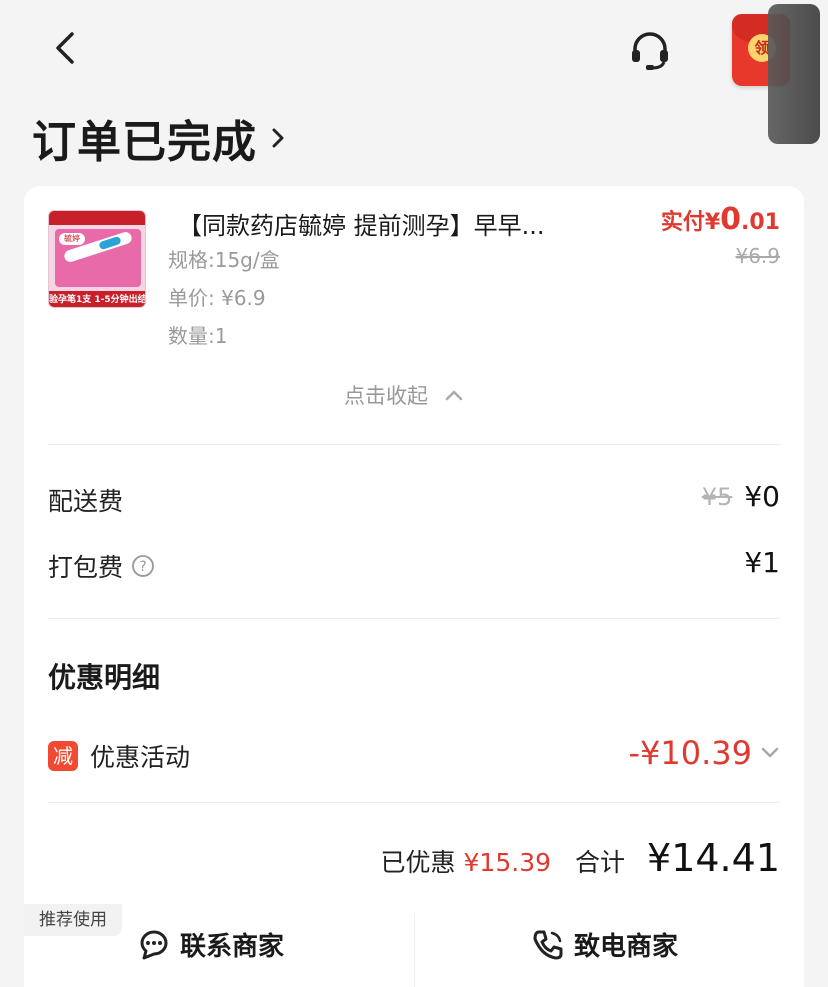 This screenshot has width=828, height=987. What do you see at coordinates (626, 947) in the screenshot?
I see `call-merchant-label: 致电商家` at bounding box center [626, 947].